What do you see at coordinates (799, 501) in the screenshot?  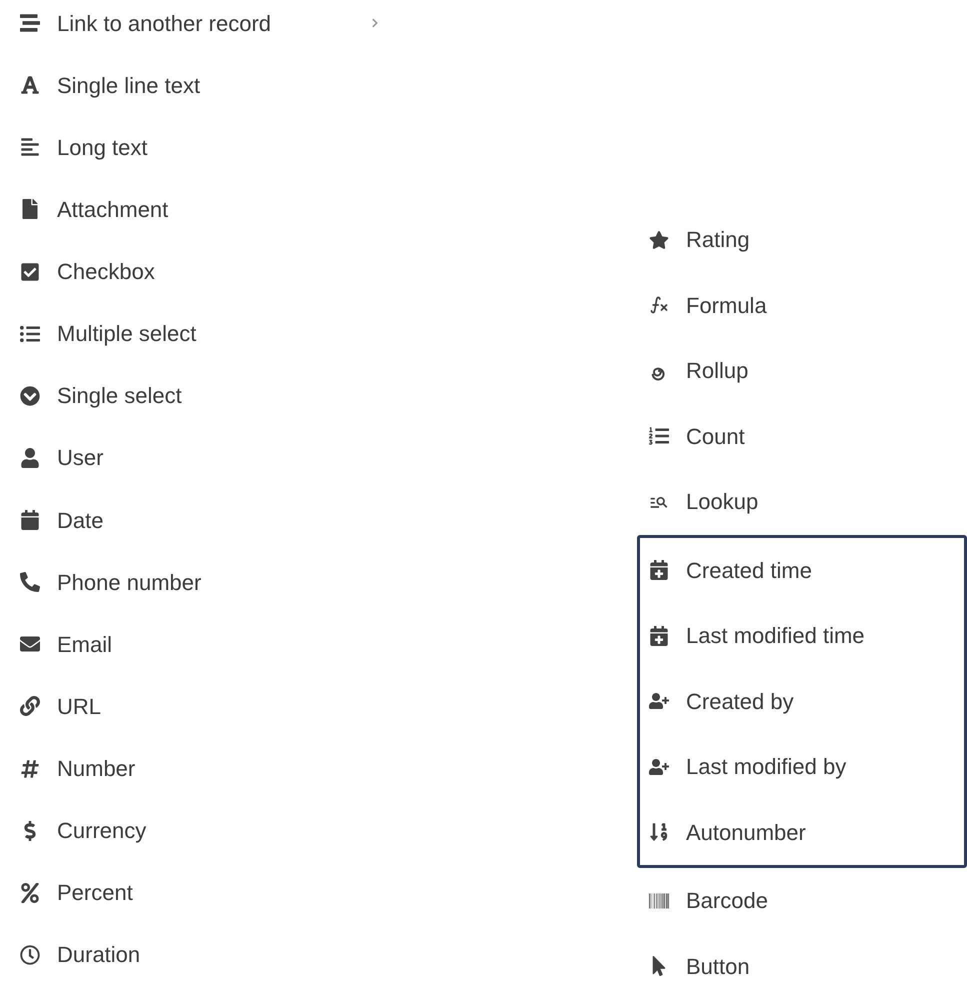 I see `field-type-option: Lookup` at bounding box center [799, 501].